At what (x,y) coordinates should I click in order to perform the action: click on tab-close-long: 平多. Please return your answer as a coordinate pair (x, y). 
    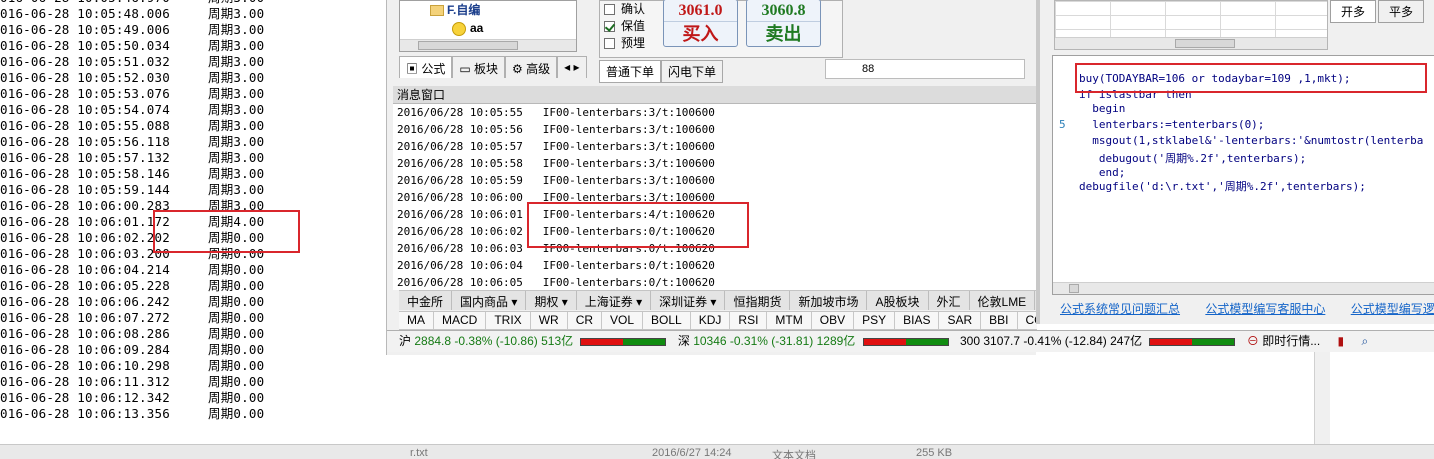
    Looking at the image, I should click on (1401, 11).